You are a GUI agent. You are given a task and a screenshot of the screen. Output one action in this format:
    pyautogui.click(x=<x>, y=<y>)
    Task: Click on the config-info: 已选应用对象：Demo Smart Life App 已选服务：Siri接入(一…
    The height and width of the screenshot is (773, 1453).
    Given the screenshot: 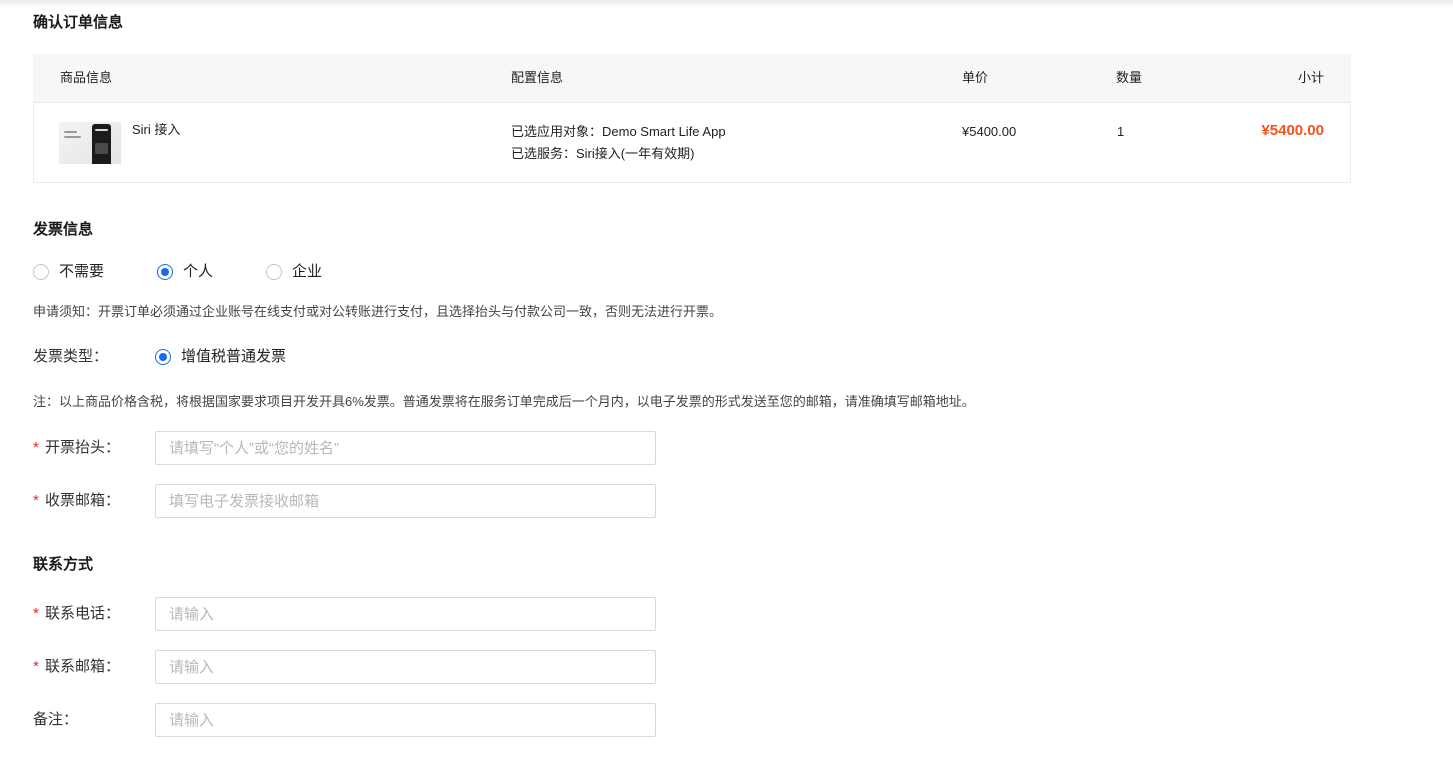 What is the action you would take?
    pyautogui.click(x=618, y=143)
    